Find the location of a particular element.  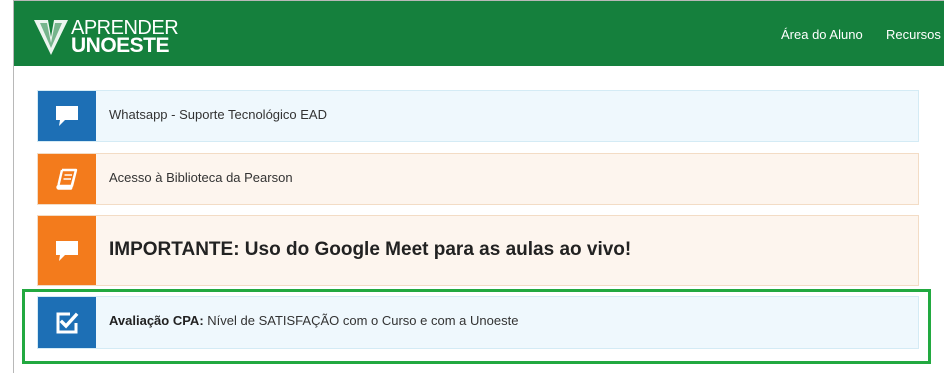

notice-bold-prefix: Avaliação CPA: is located at coordinates (156, 320).